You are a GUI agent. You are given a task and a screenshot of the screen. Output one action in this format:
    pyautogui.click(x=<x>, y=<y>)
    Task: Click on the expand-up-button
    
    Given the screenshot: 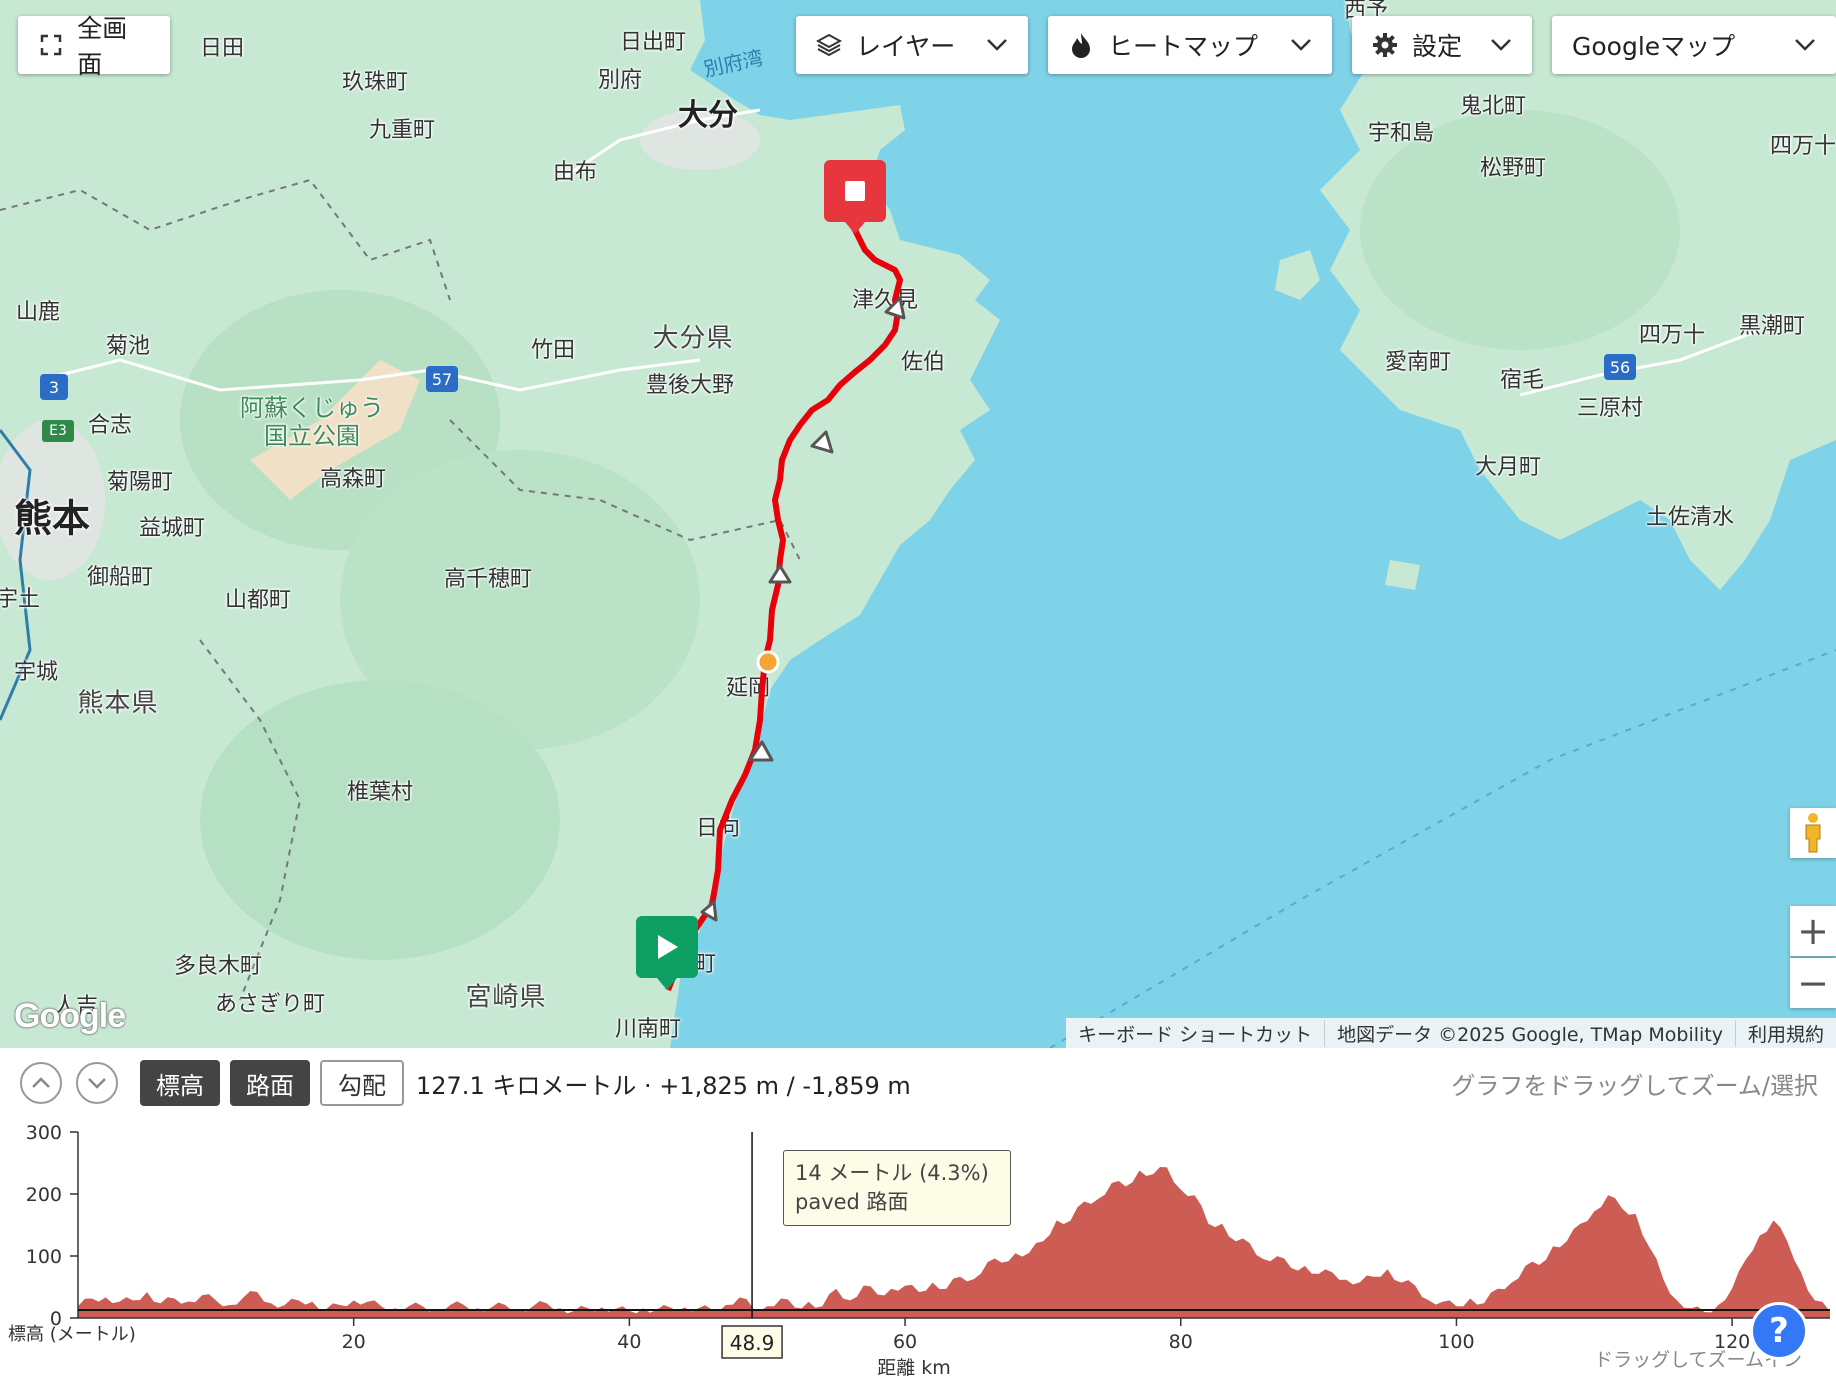 What is the action you would take?
    pyautogui.click(x=41, y=1083)
    